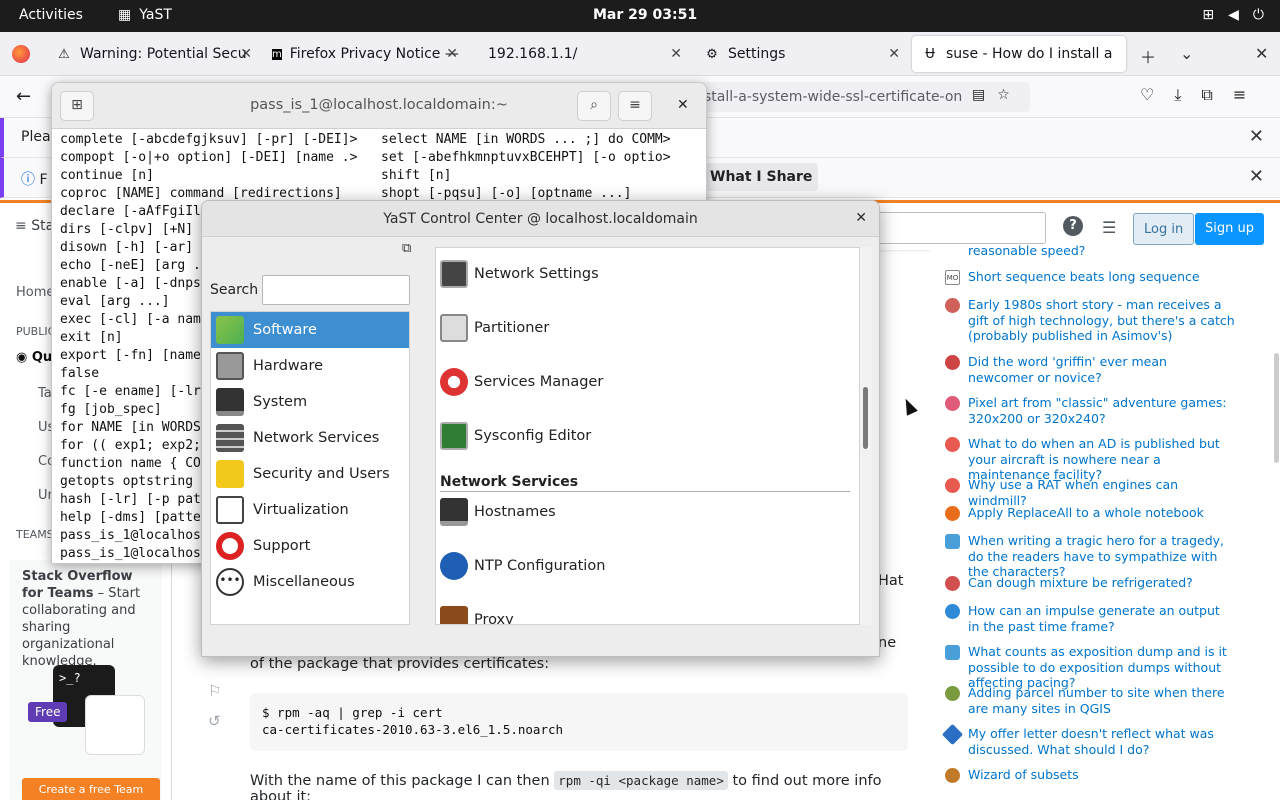  I want to click on hot-question-item: reasonable speed?, so click(1090, 251).